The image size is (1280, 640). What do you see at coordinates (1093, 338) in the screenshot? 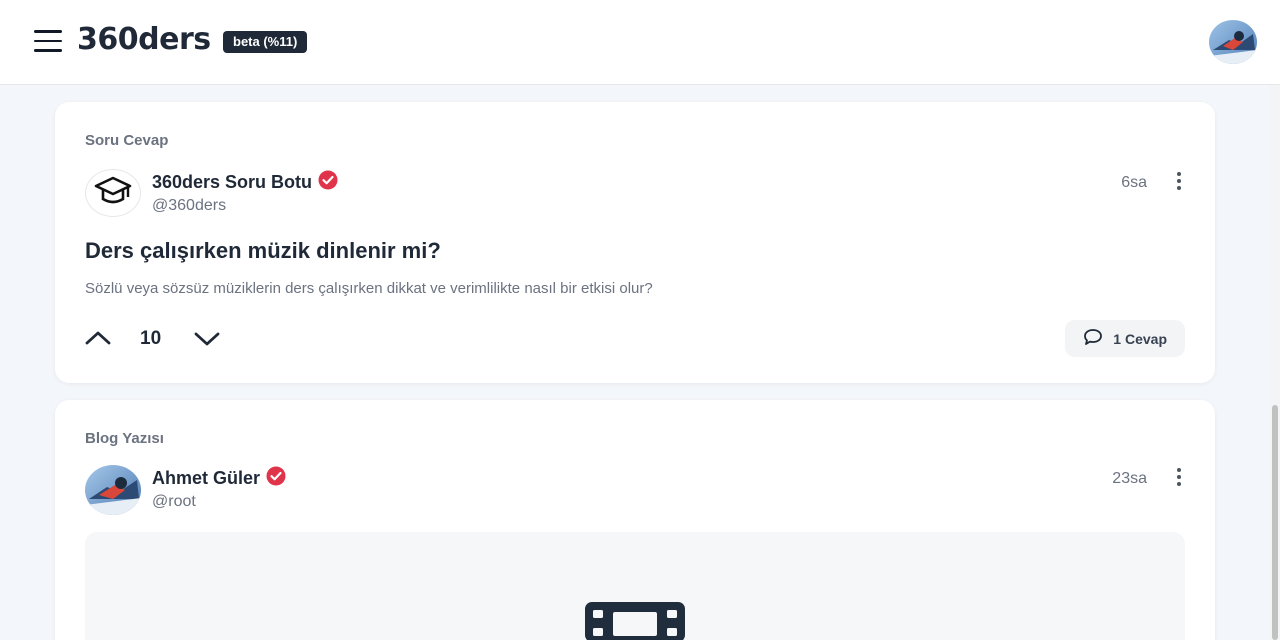
I see `speech-bubble-icon` at bounding box center [1093, 338].